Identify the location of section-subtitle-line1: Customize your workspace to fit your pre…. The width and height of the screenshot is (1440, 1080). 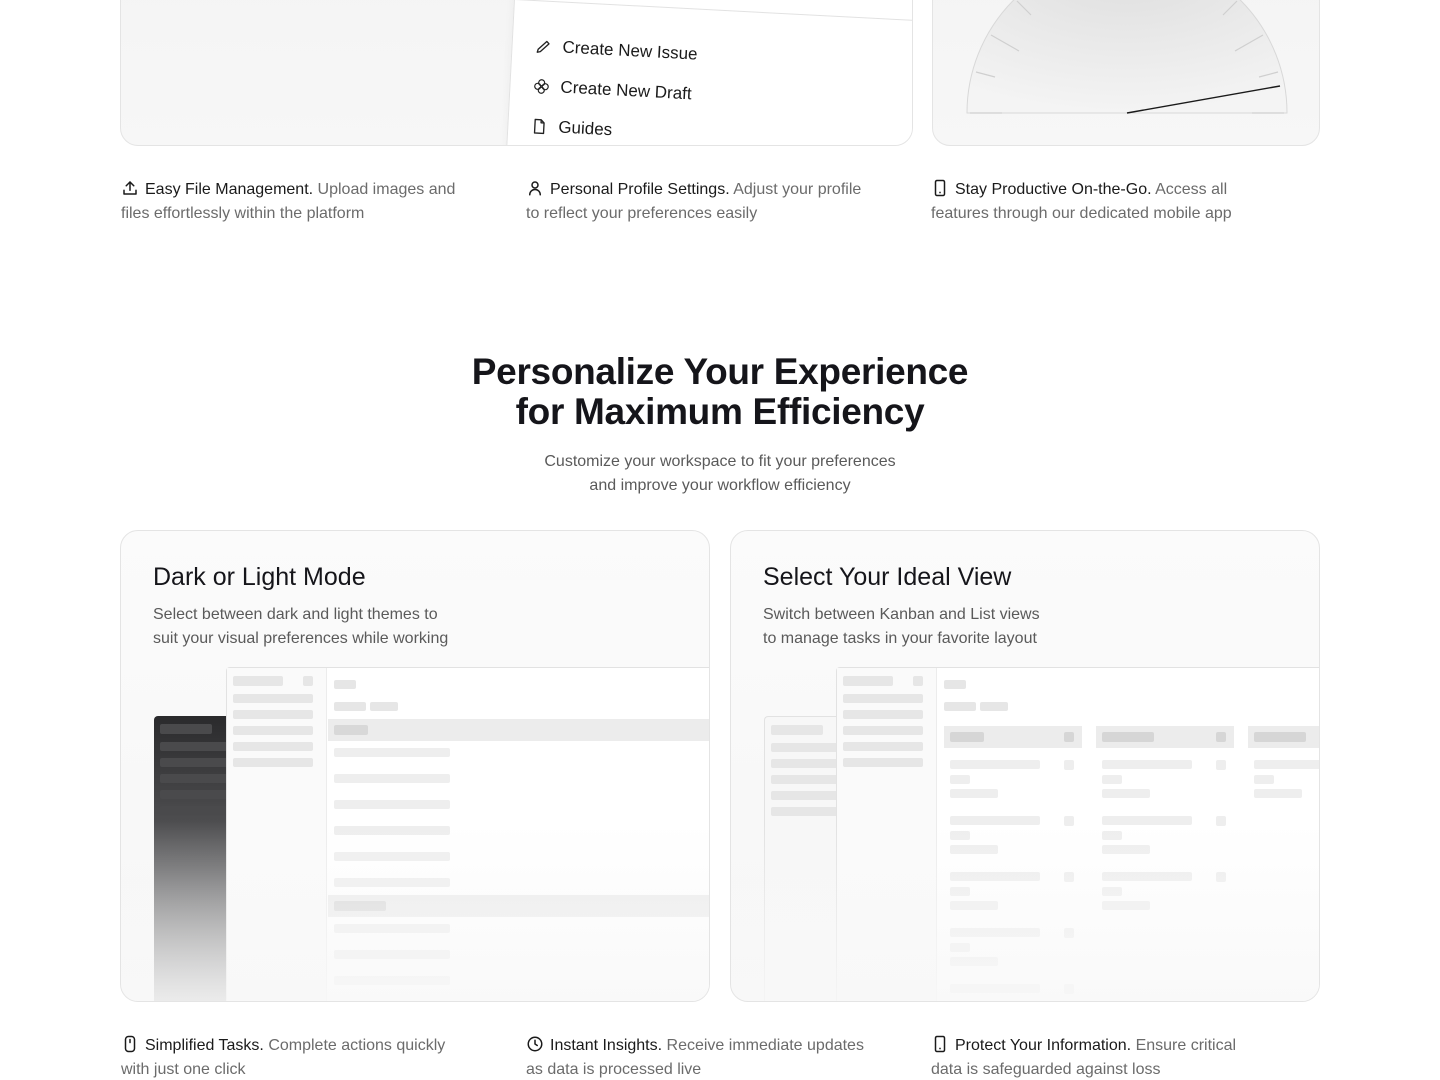
(720, 461).